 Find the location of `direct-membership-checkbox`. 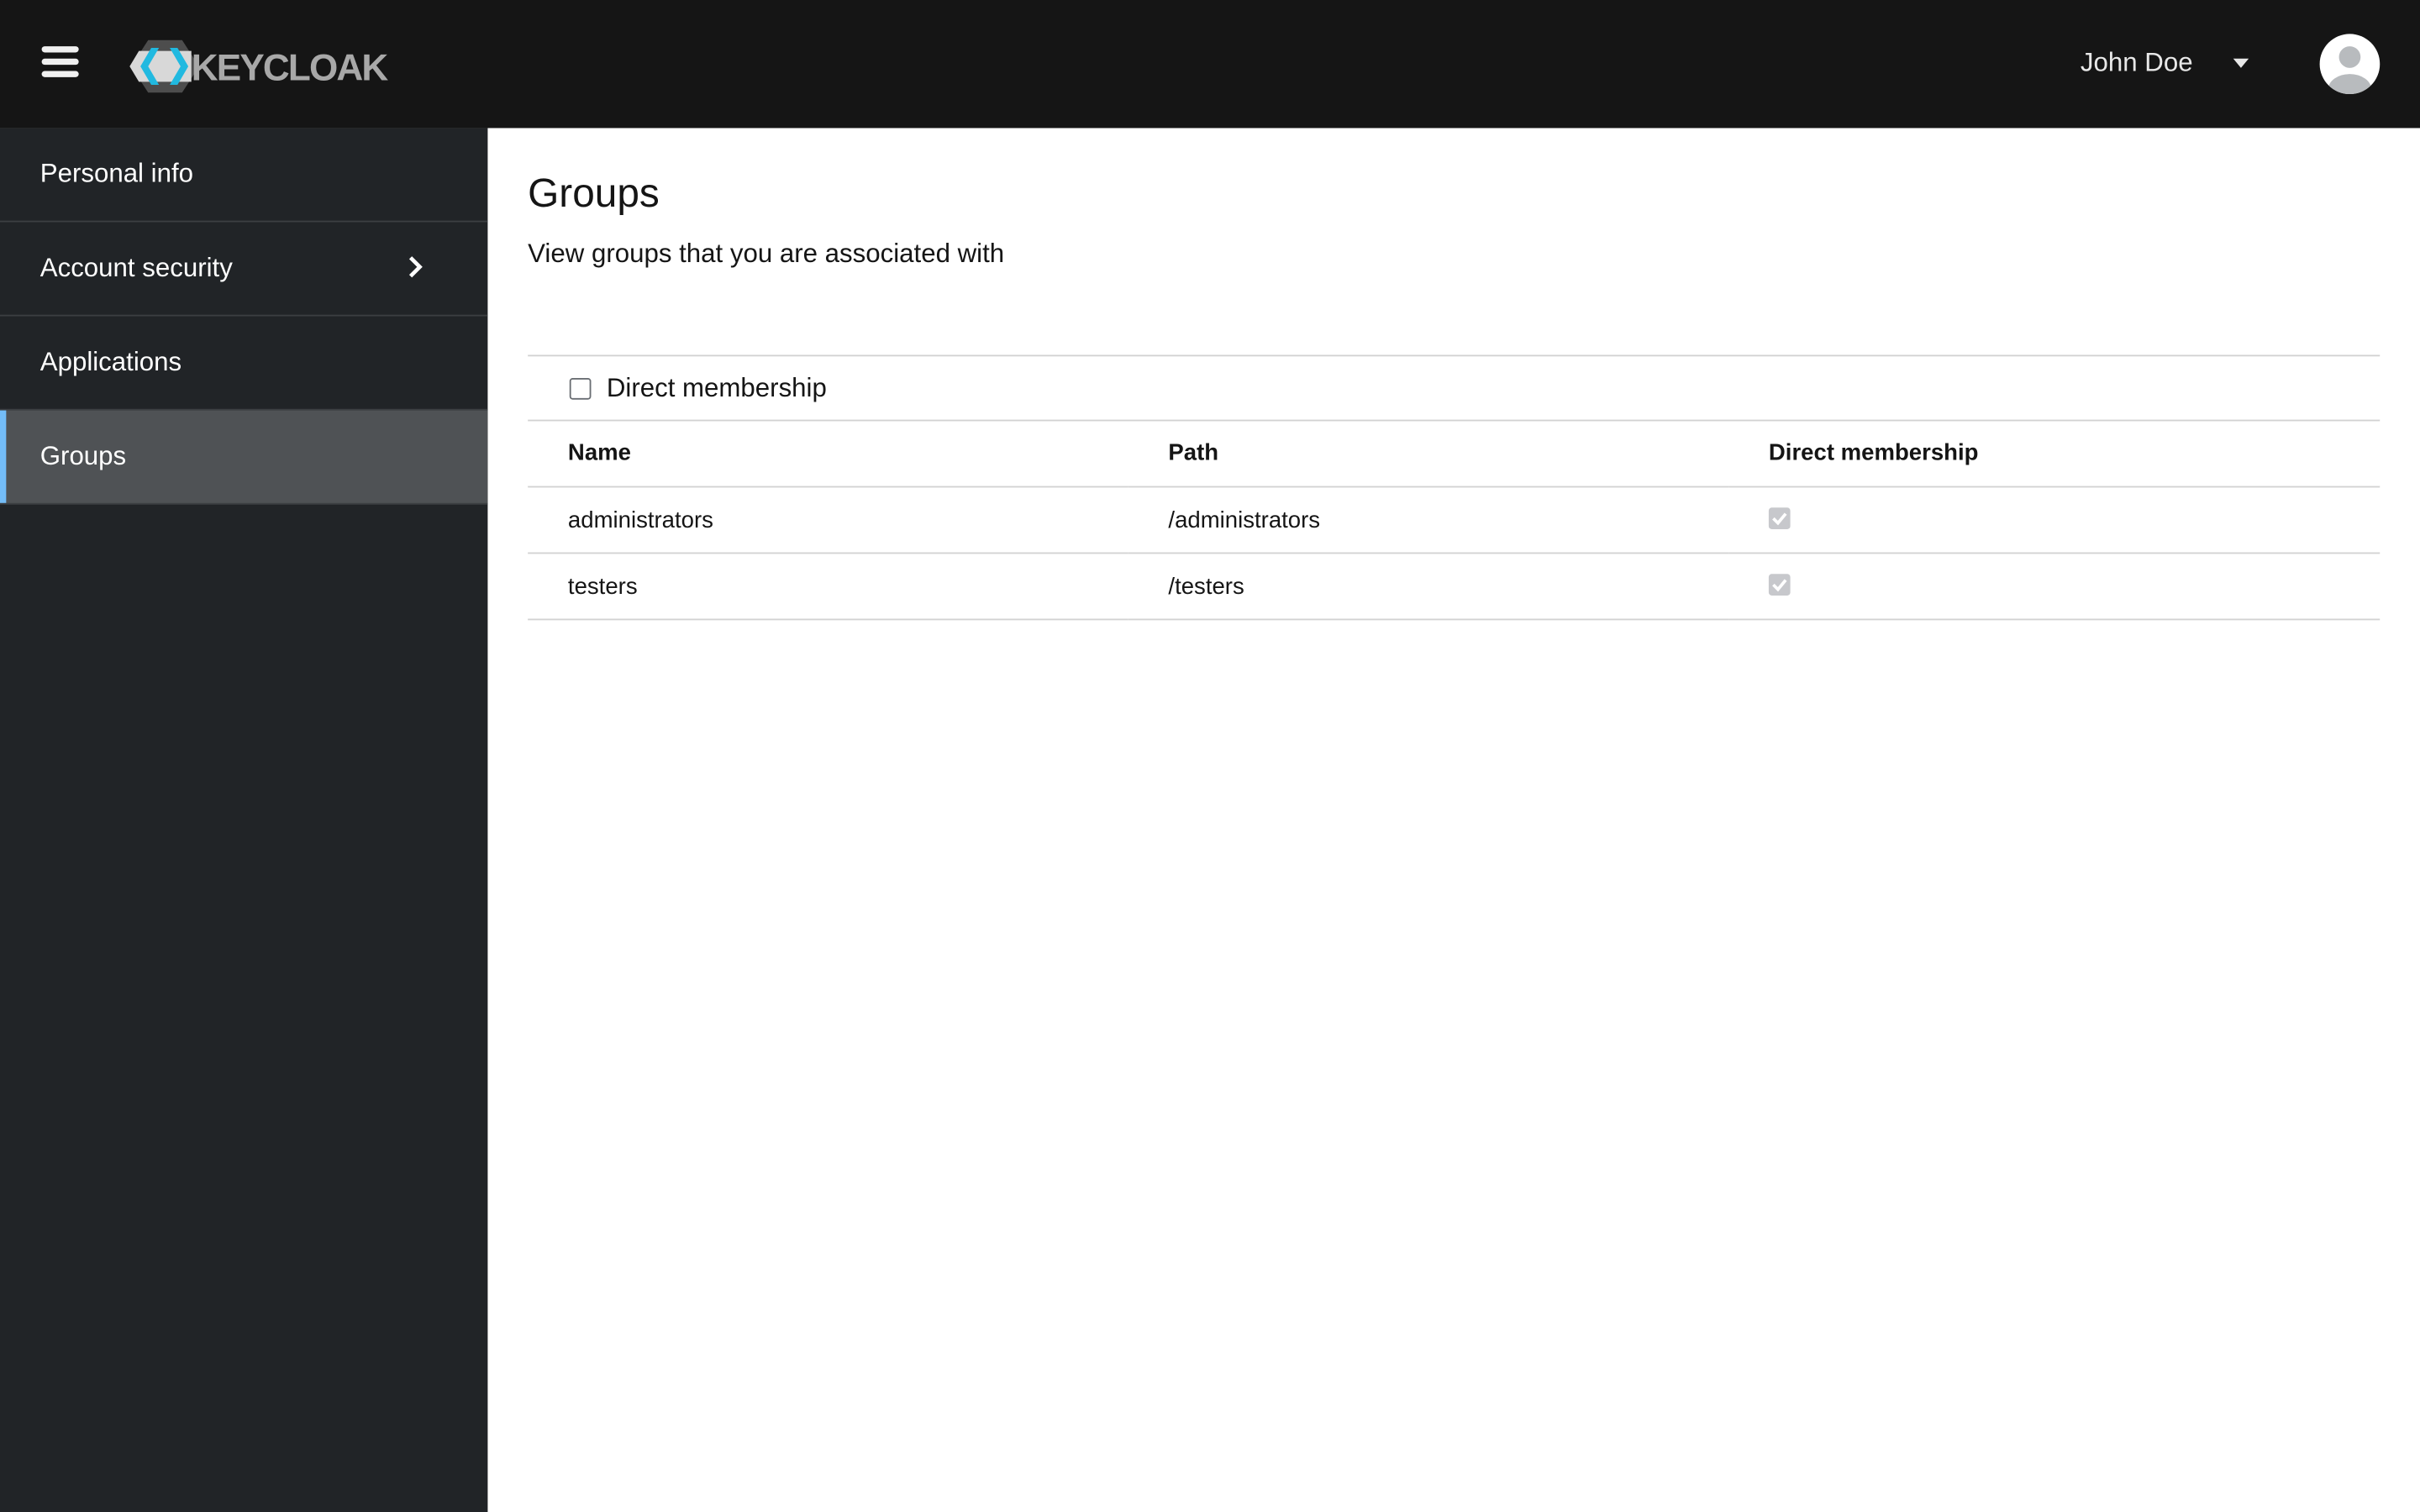

direct-membership-checkbox is located at coordinates (581, 388).